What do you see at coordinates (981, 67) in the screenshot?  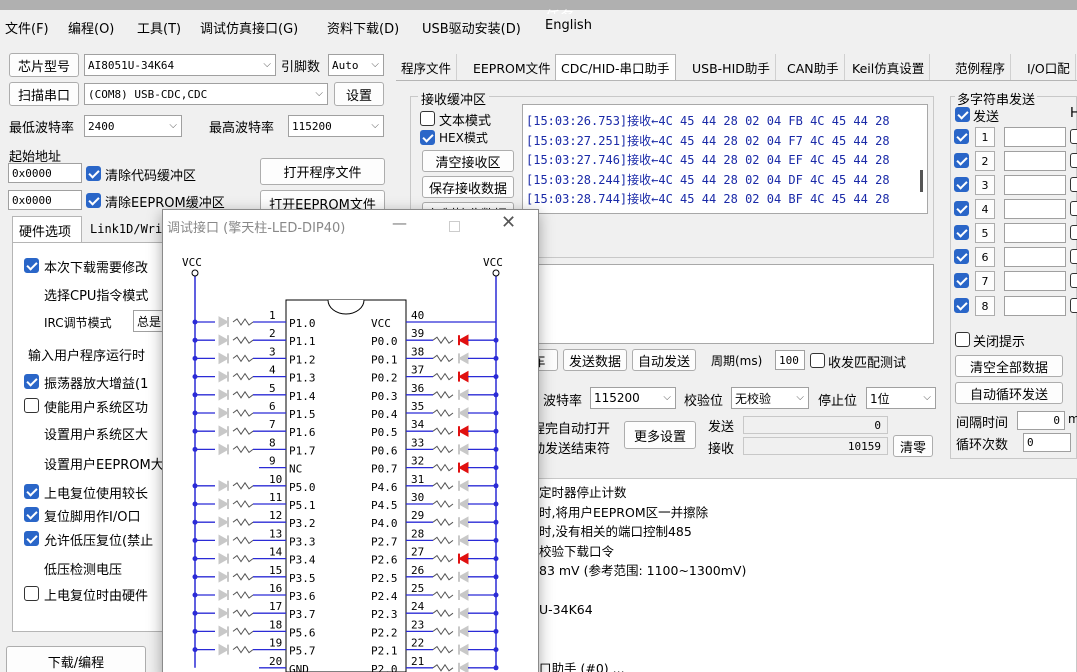 I see `tab-examples: 范例程序` at bounding box center [981, 67].